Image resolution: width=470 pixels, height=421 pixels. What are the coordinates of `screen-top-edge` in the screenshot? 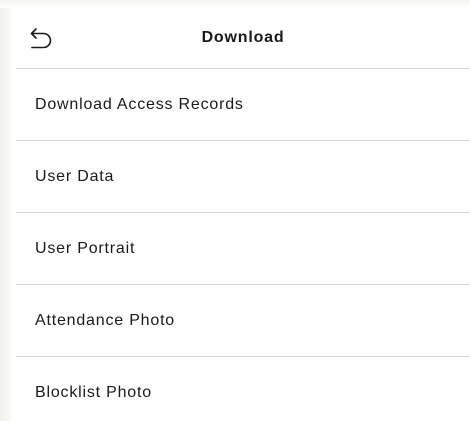 It's located at (235, 4).